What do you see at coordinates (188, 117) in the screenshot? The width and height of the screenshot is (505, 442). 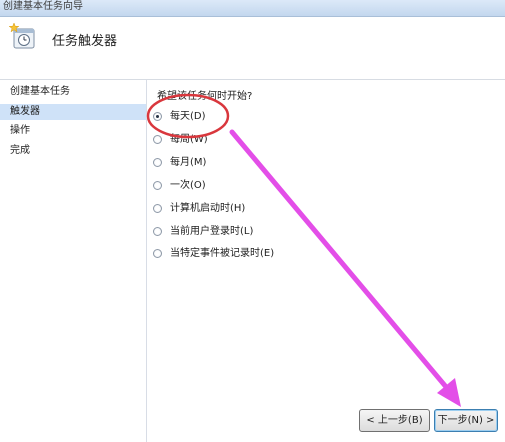 I see `radio-label: 每天(D)` at bounding box center [188, 117].